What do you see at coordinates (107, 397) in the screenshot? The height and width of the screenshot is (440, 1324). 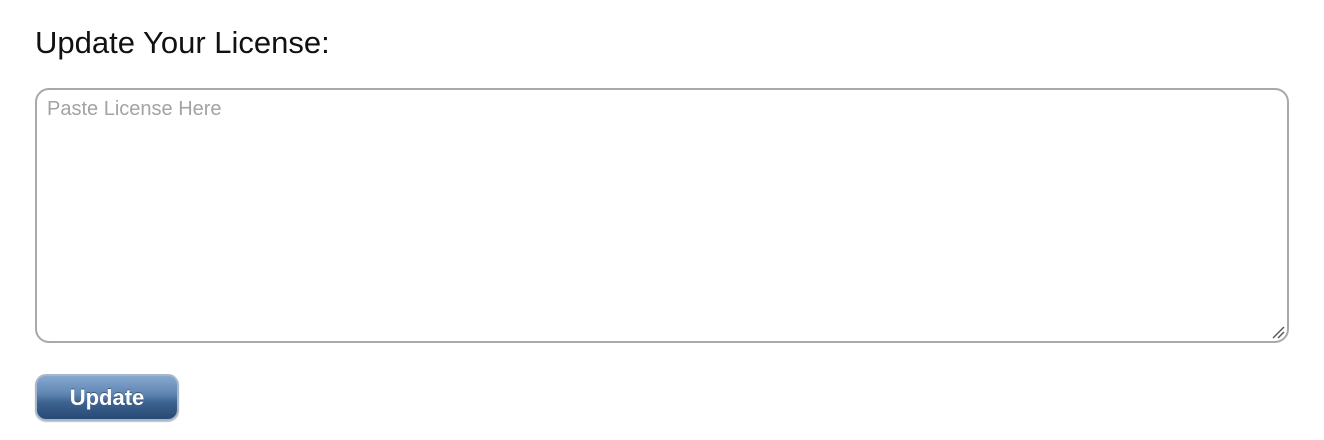 I see `update-button: Update` at bounding box center [107, 397].